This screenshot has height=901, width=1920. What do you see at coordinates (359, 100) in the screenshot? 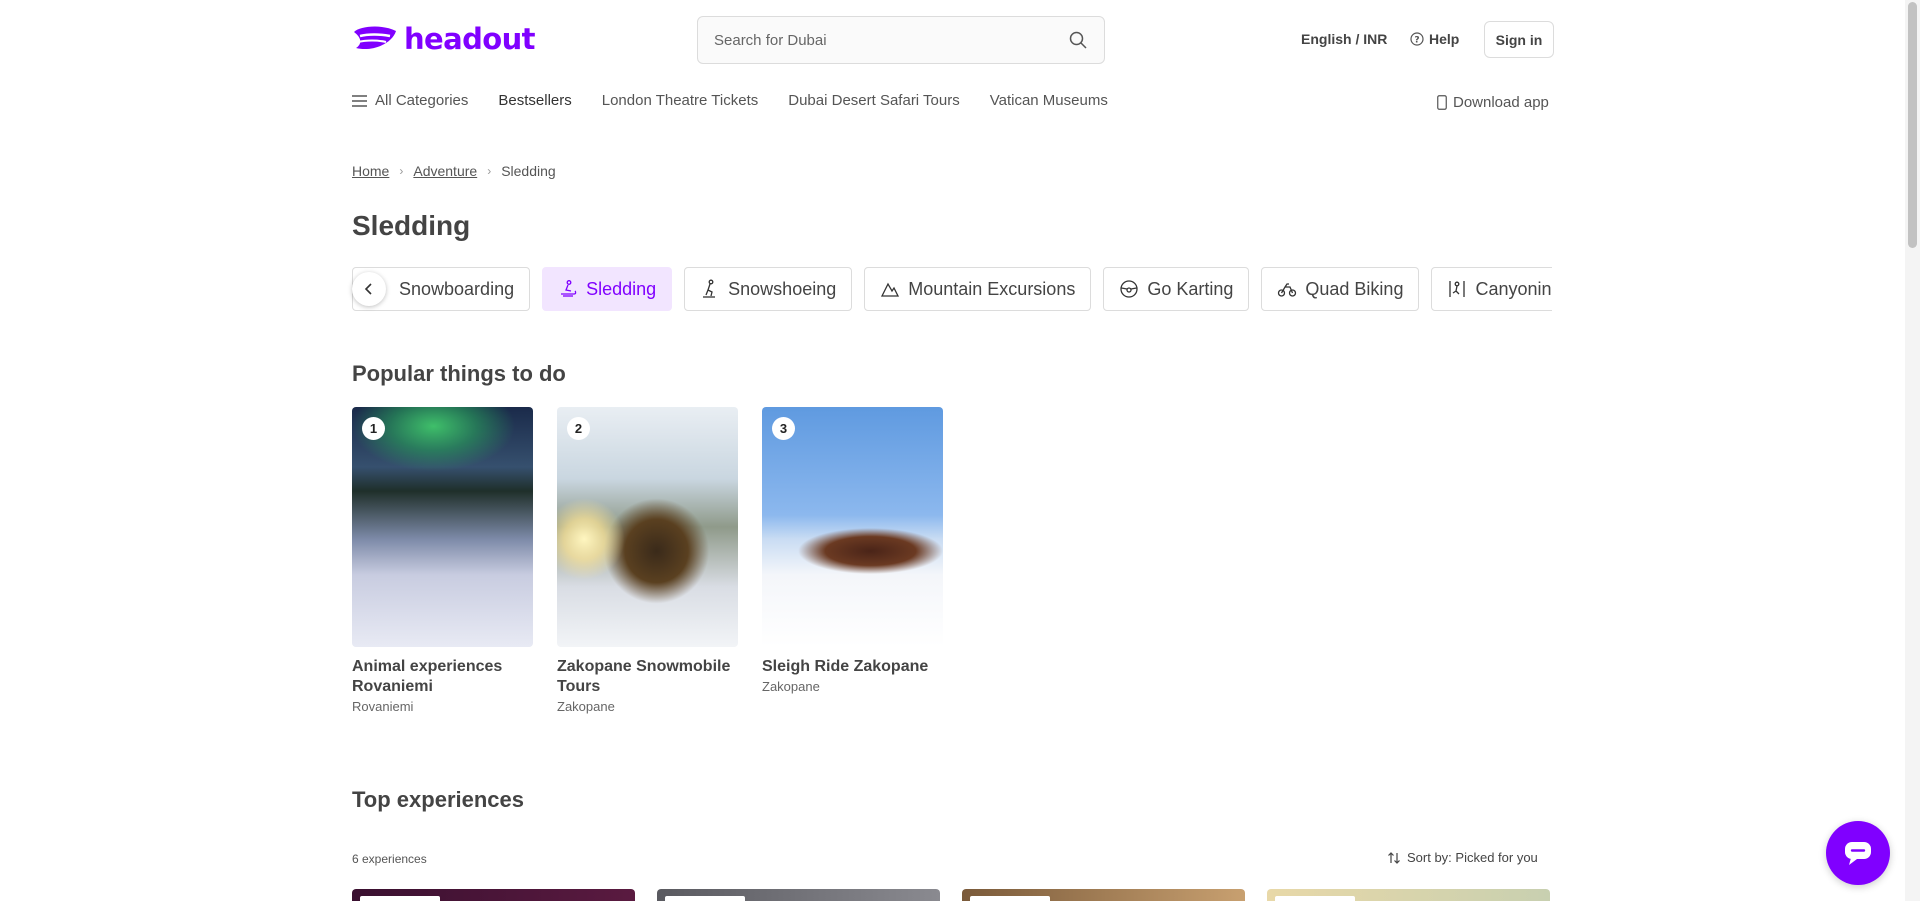
I see `hamburger-menu-icon` at bounding box center [359, 100].